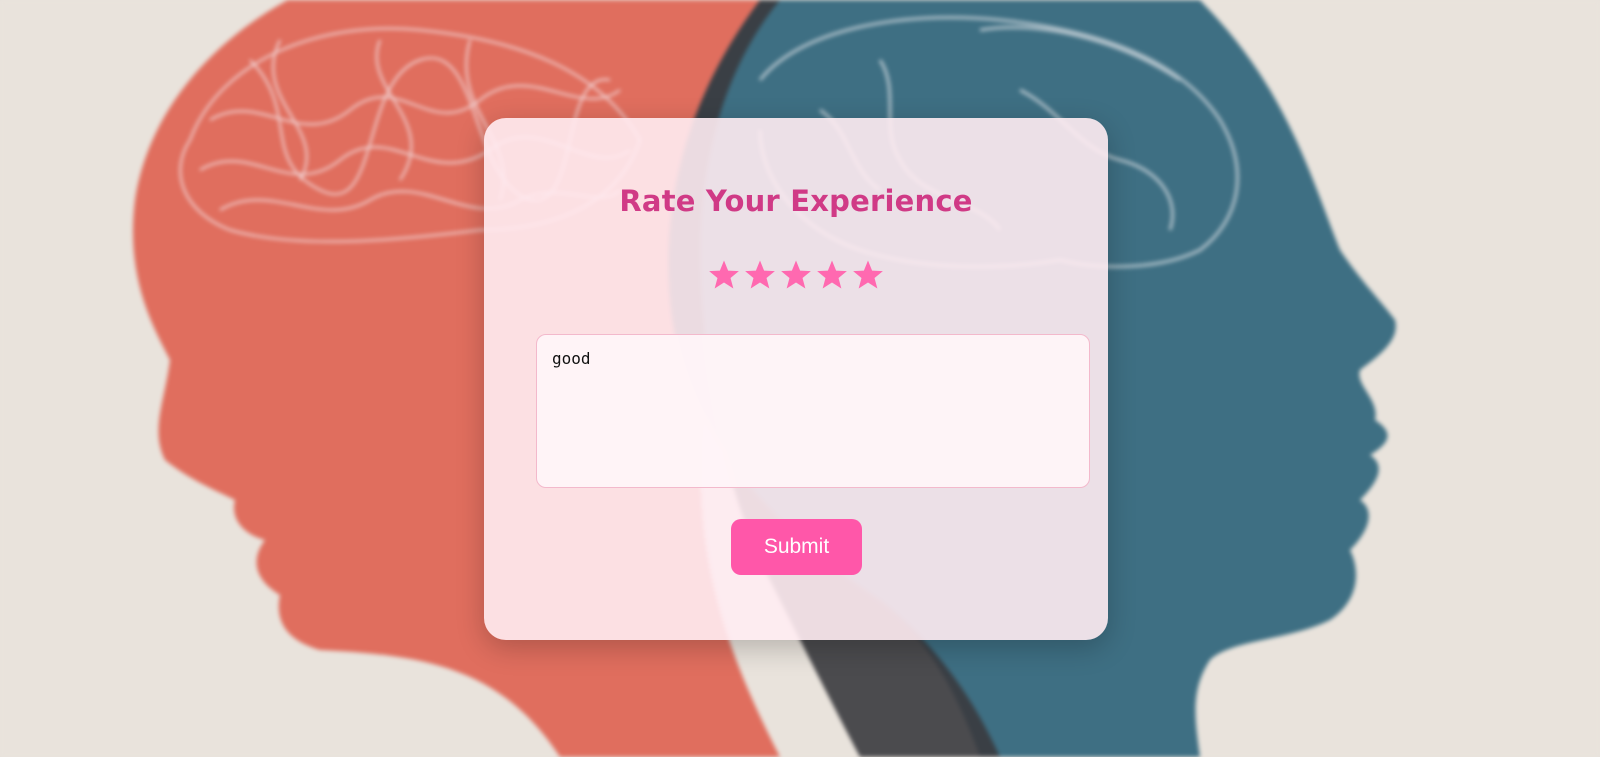 This screenshot has width=1600, height=757. Describe the element at coordinates (813, 411) in the screenshot. I see `feedback-textarea: good` at that location.